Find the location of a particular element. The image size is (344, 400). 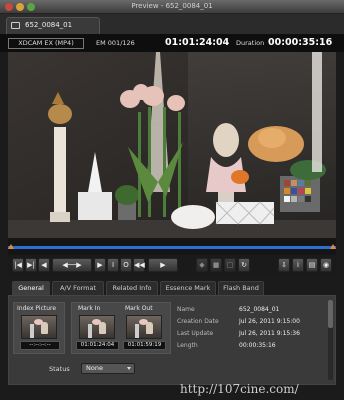

clip-tab: 652_0084_01 is located at coordinates (53, 25).